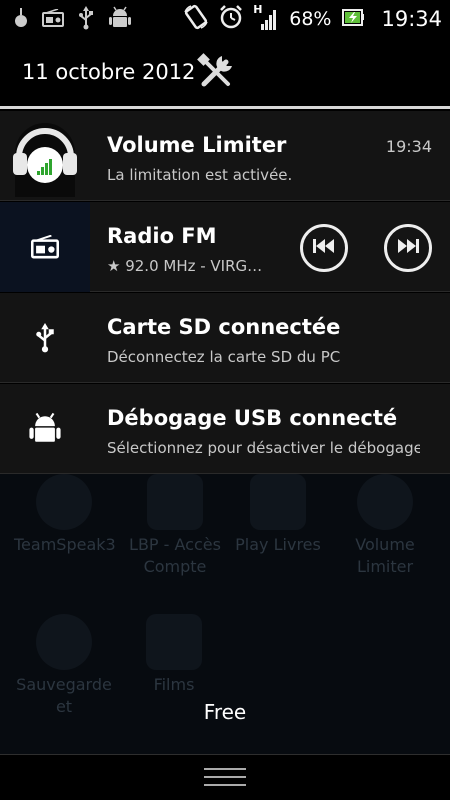 Image resolution: width=450 pixels, height=800 pixels. I want to click on next-icon, so click(408, 248).